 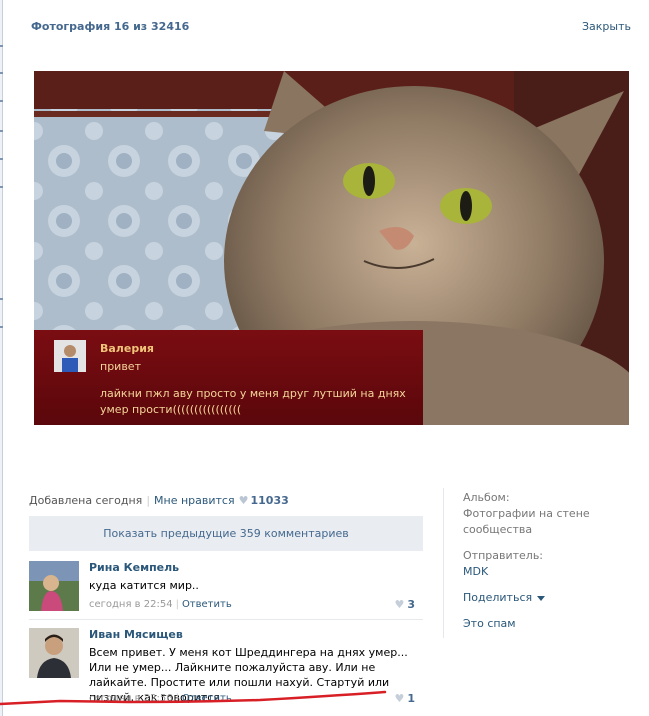 I want to click on close-link: Закрыть, so click(x=606, y=26).